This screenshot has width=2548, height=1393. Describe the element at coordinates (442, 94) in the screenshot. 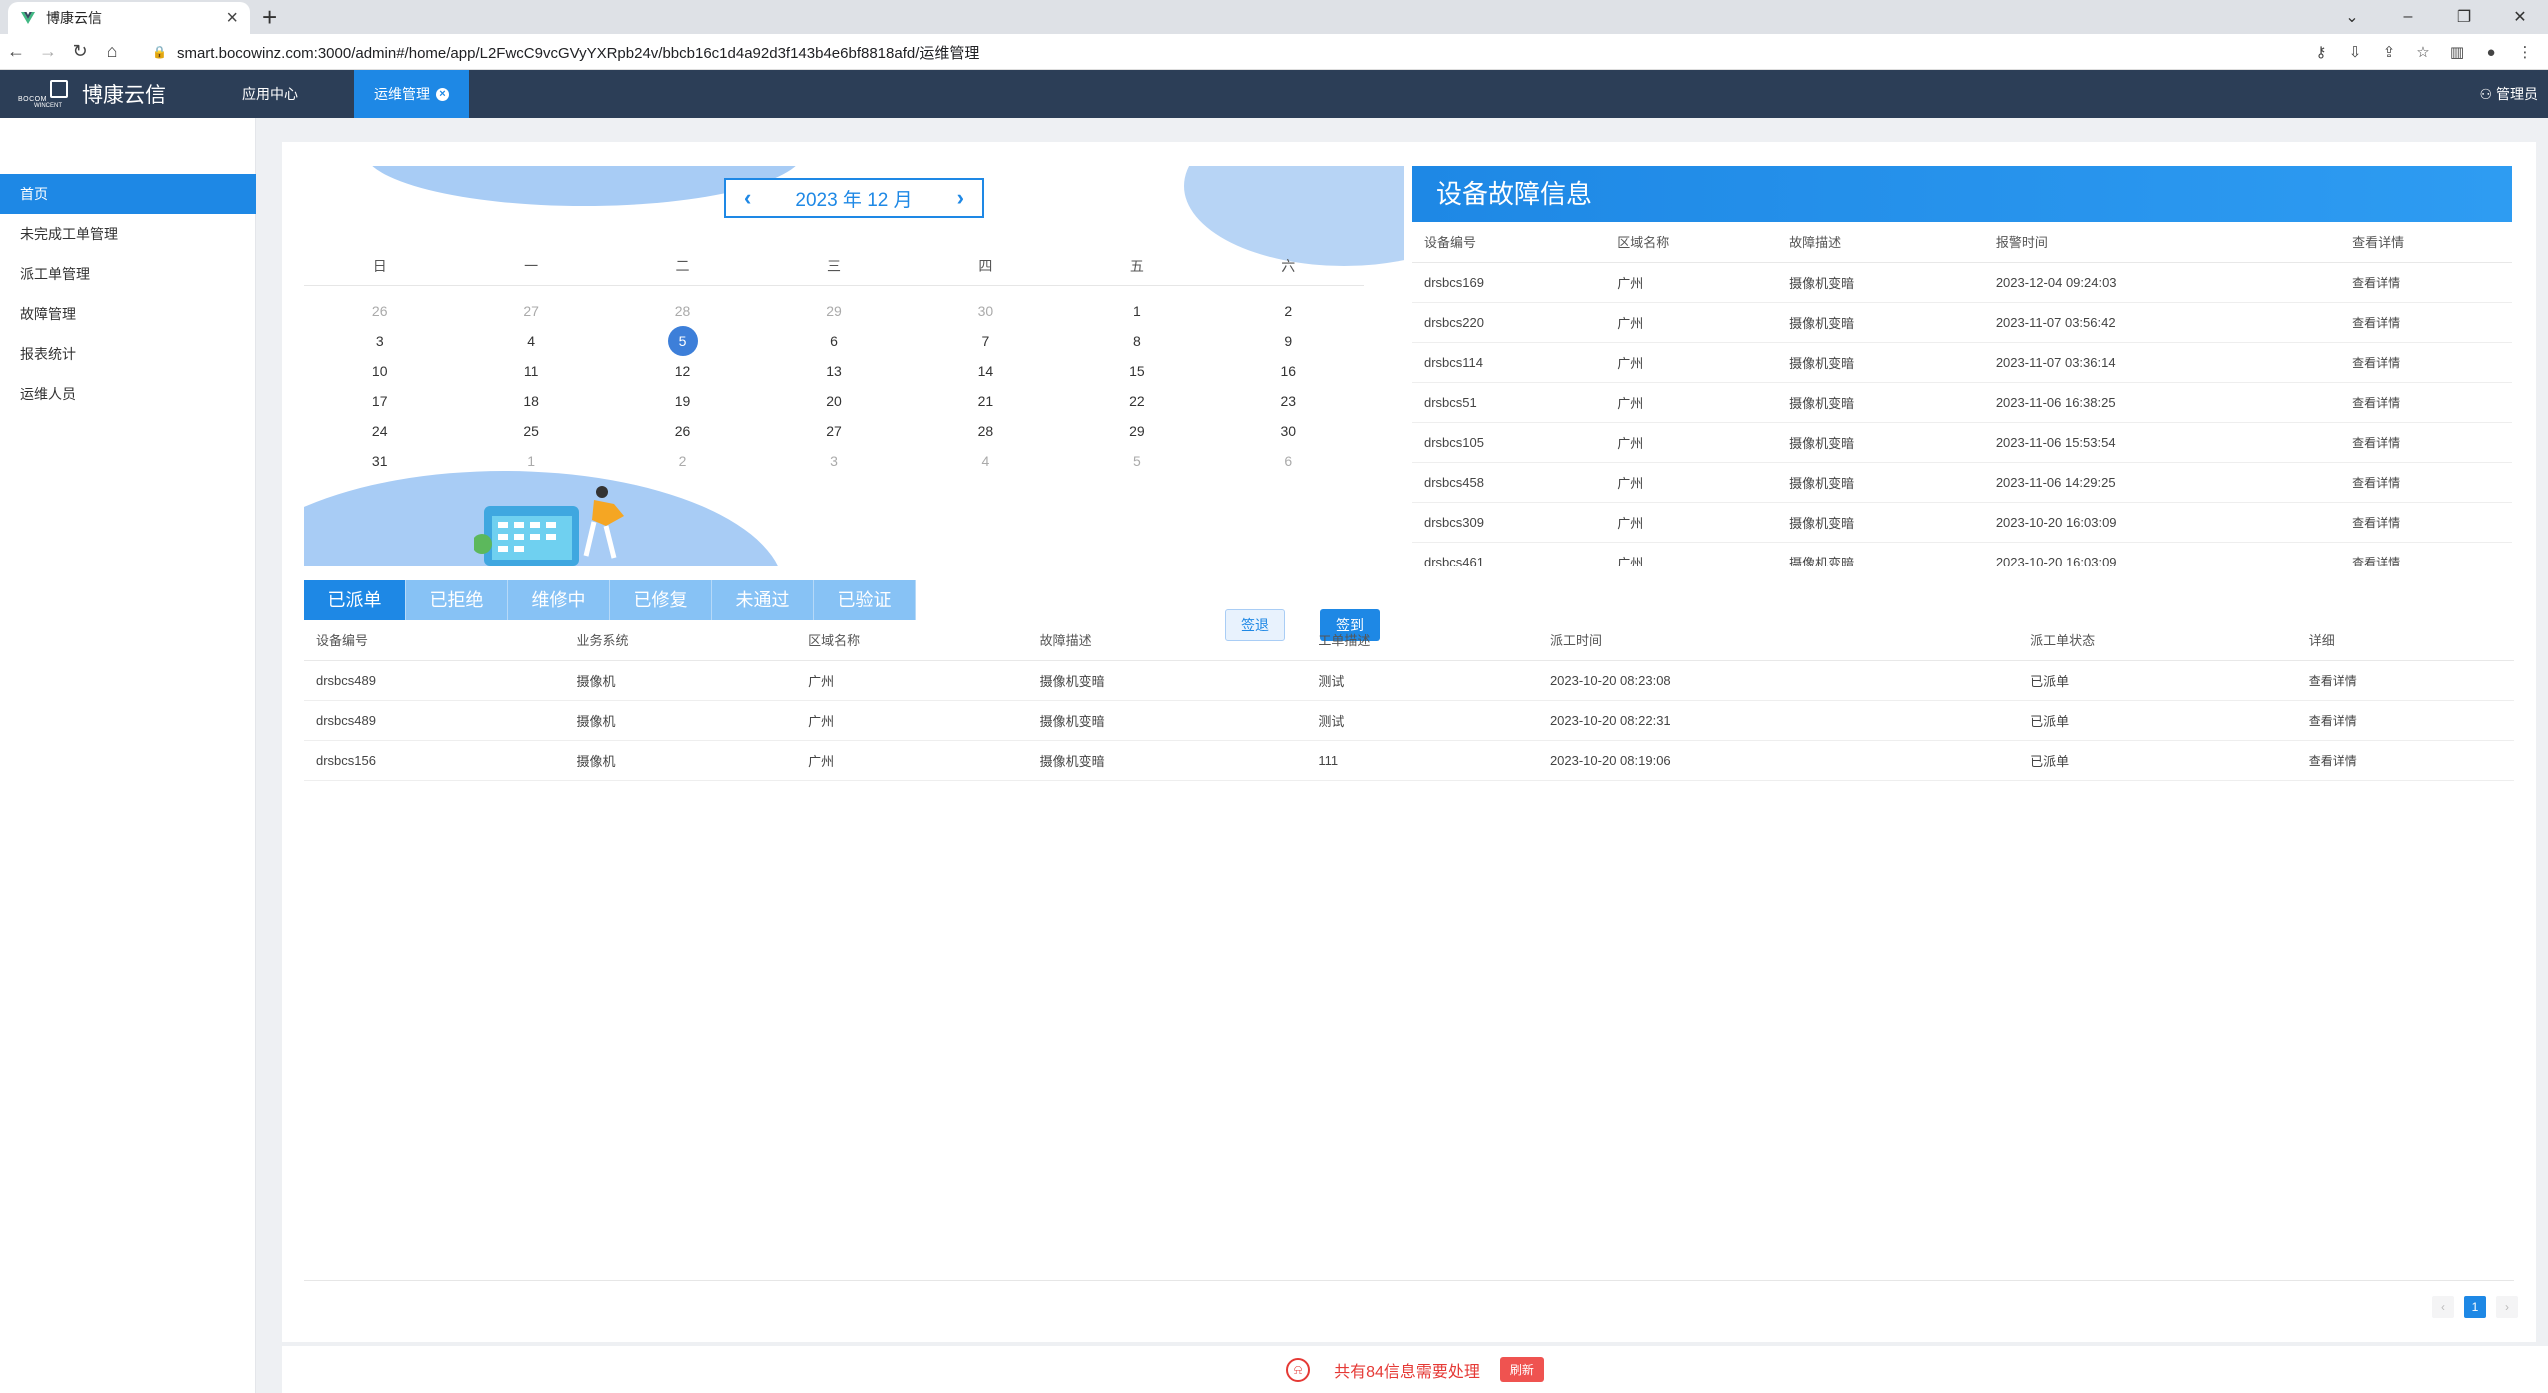

I see `close-tab-icon: ×` at that location.